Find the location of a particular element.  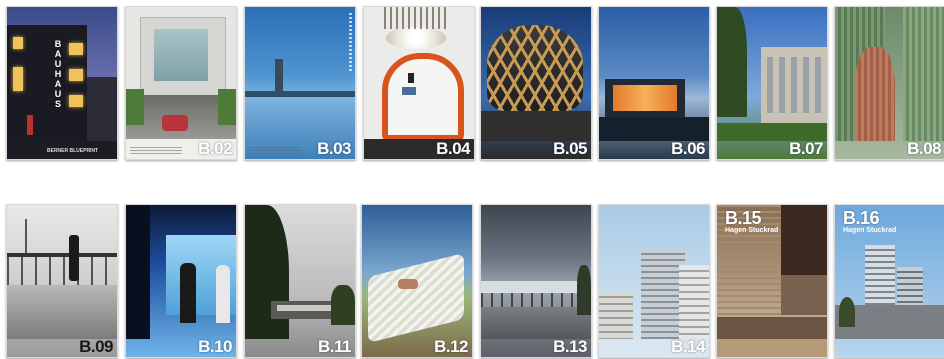

issue-number: B.16 is located at coordinates (861, 218).